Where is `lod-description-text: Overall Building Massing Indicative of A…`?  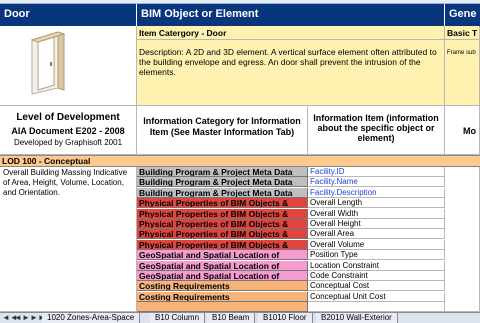 lod-description-text: Overall Building Massing Indicative of A… is located at coordinates (65, 182).